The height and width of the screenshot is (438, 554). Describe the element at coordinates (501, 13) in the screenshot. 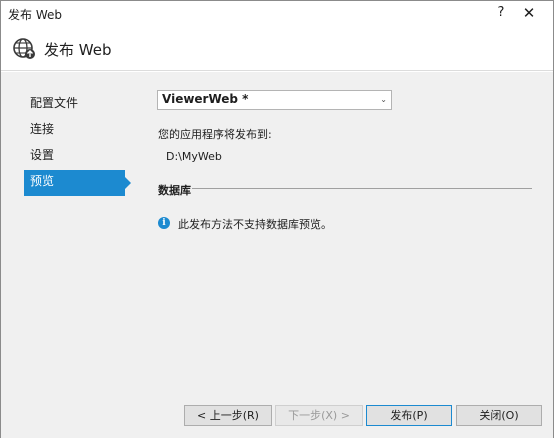

I see `help-button: ?` at that location.